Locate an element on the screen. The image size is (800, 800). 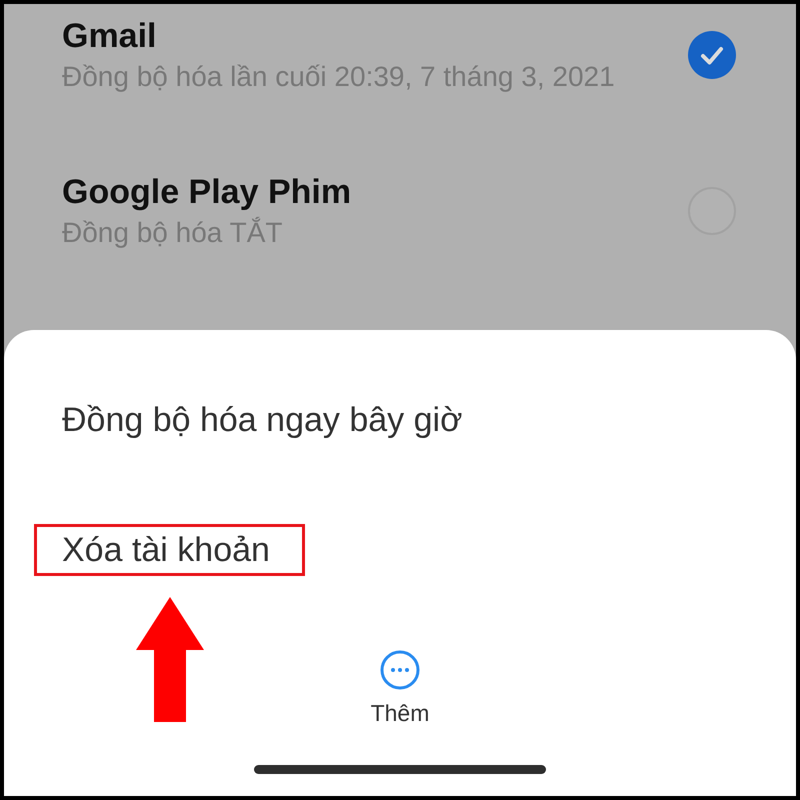
more-button: Thêm is located at coordinates (400, 688).